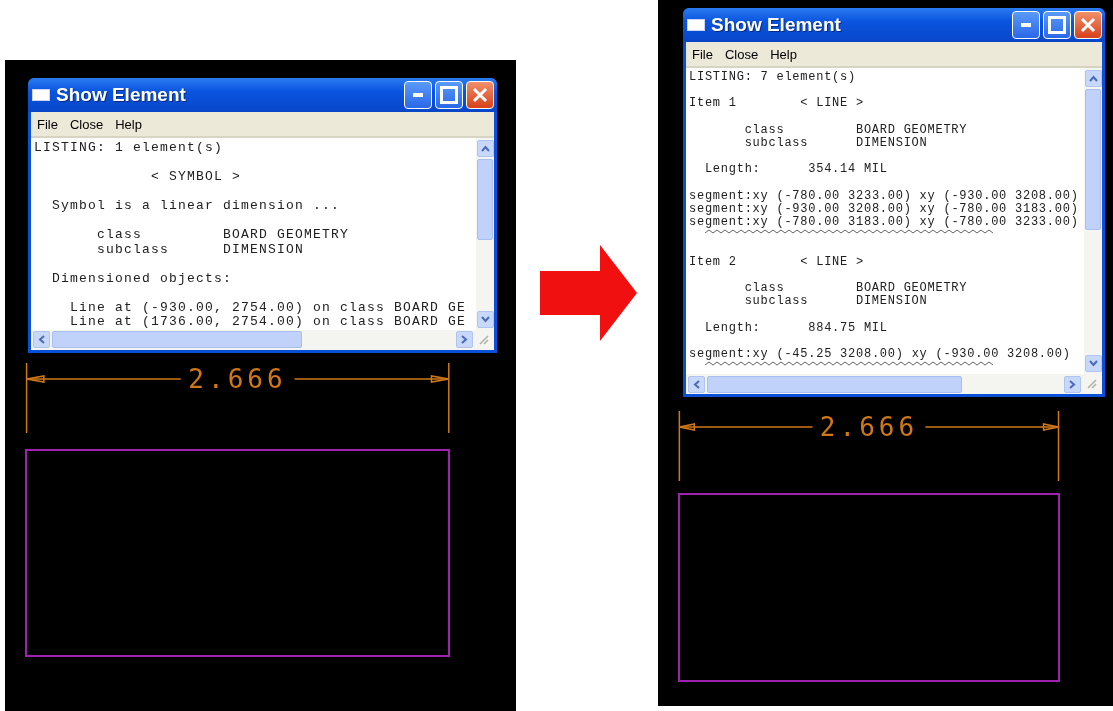  Describe the element at coordinates (848, 328) in the screenshot. I see `field-value: 884.75 MIL` at that location.